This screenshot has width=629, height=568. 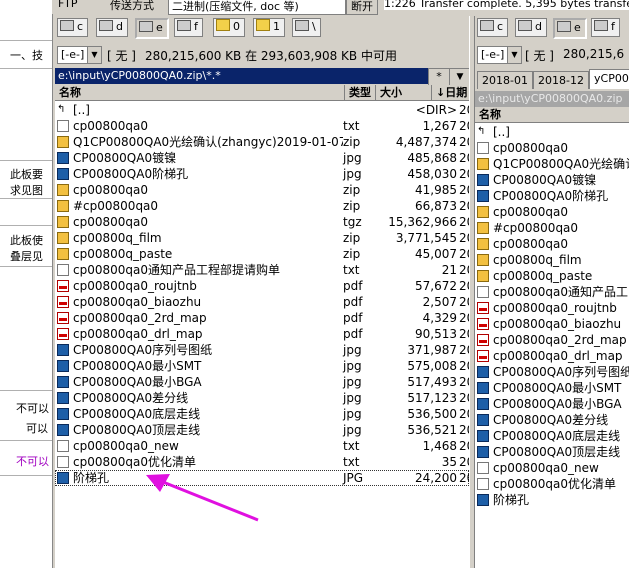 What do you see at coordinates (262, 190) in the screenshot?
I see `file-row: cp00800qa0 zip 41,9852018/` at bounding box center [262, 190].